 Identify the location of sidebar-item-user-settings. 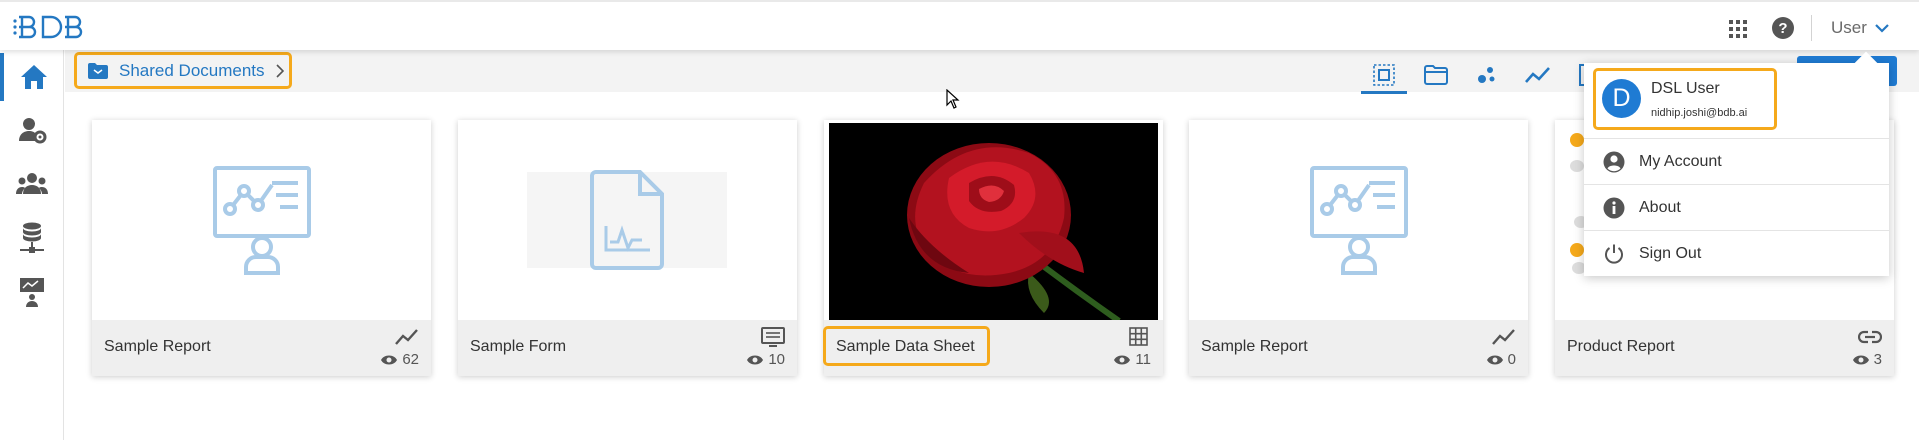
(32, 130).